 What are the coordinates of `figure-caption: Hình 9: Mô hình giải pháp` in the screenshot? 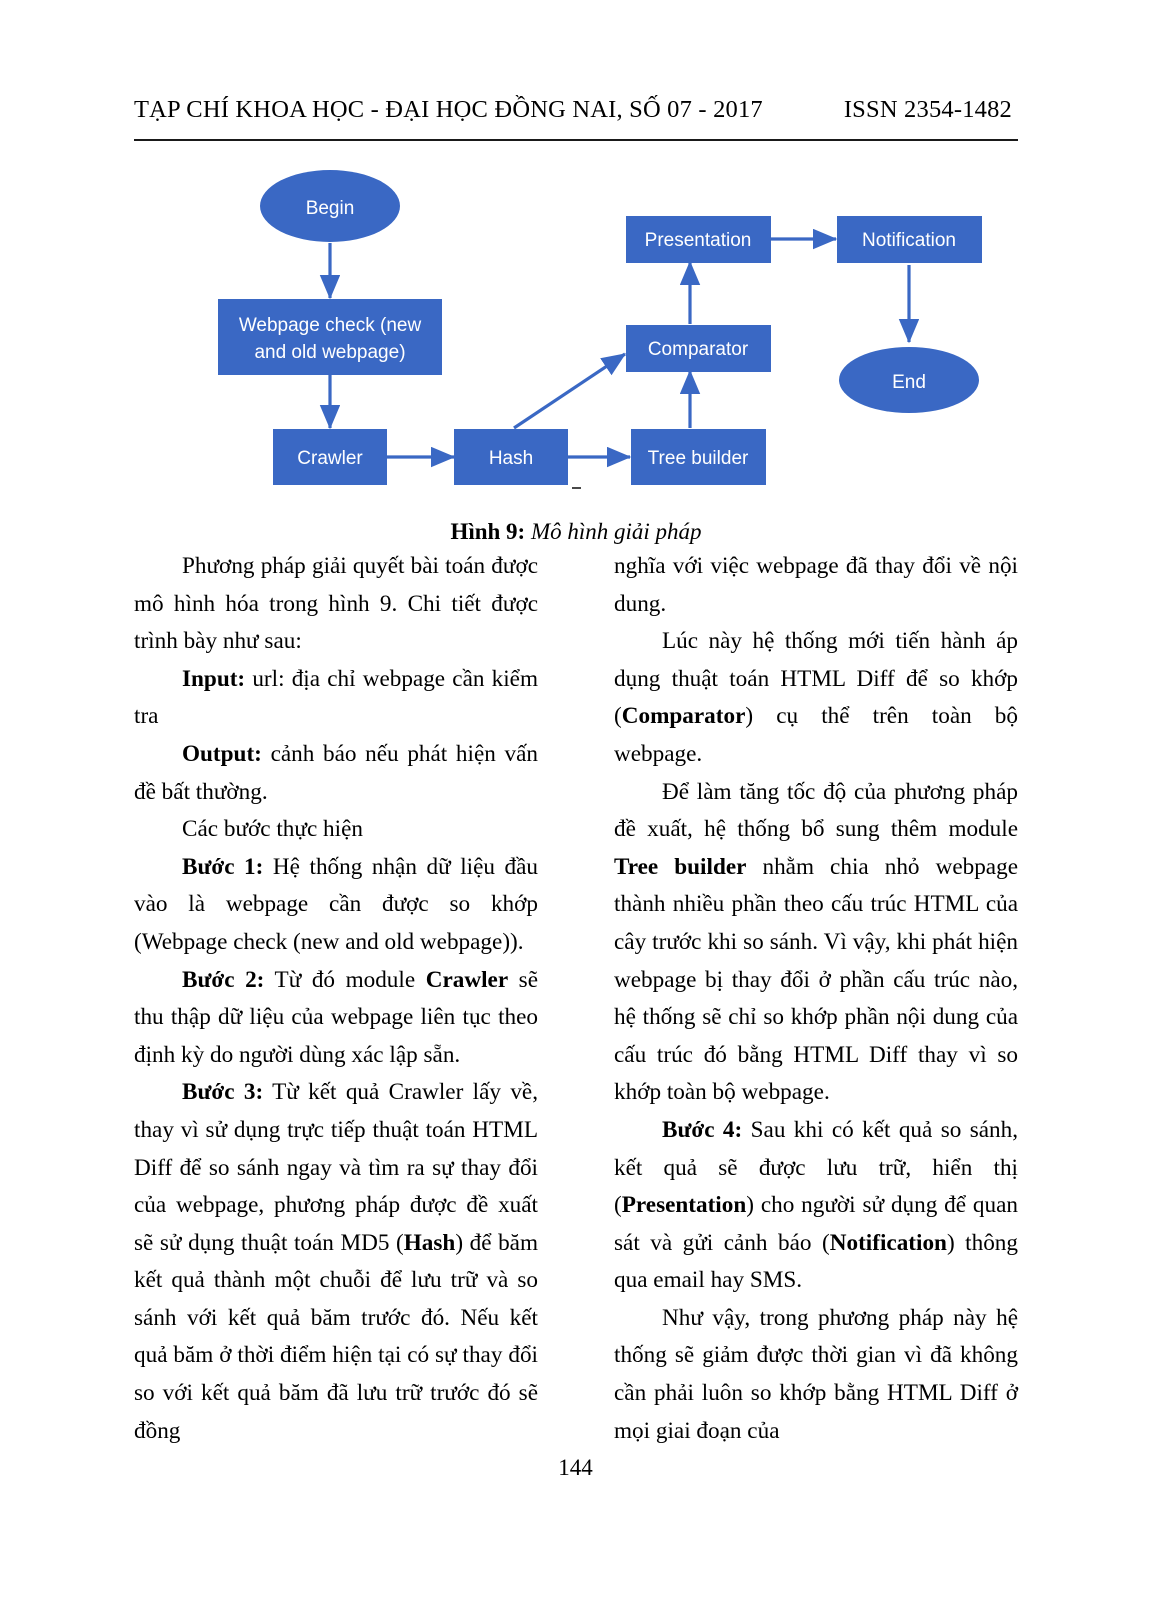 It's located at (576, 532).